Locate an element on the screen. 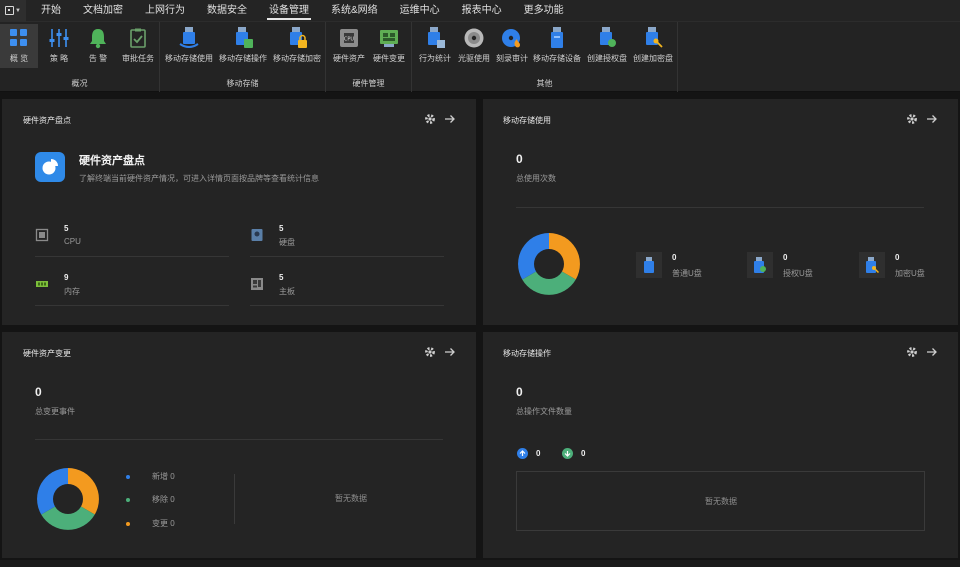 Image resolution: width=960 pixels, height=567 pixels. tab-web-behavior: 上网行为 is located at coordinates (165, 11).